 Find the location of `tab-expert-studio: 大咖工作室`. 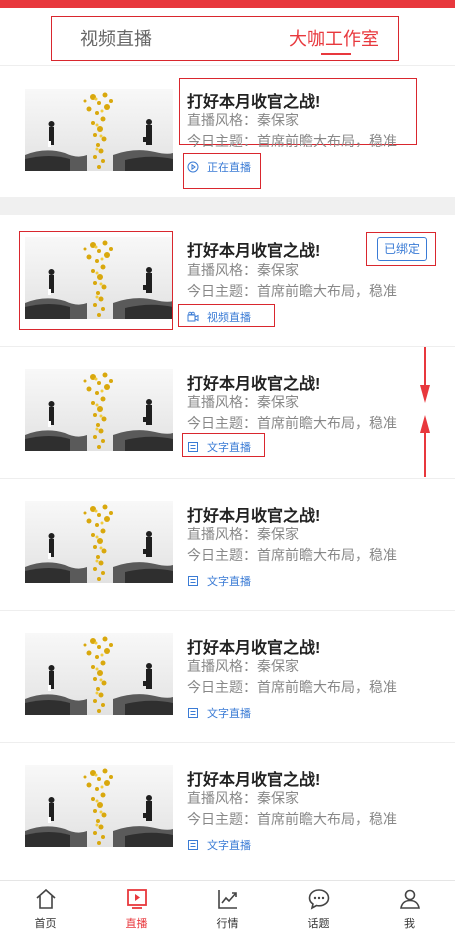

tab-expert-studio: 大咖工作室 is located at coordinates (334, 39).